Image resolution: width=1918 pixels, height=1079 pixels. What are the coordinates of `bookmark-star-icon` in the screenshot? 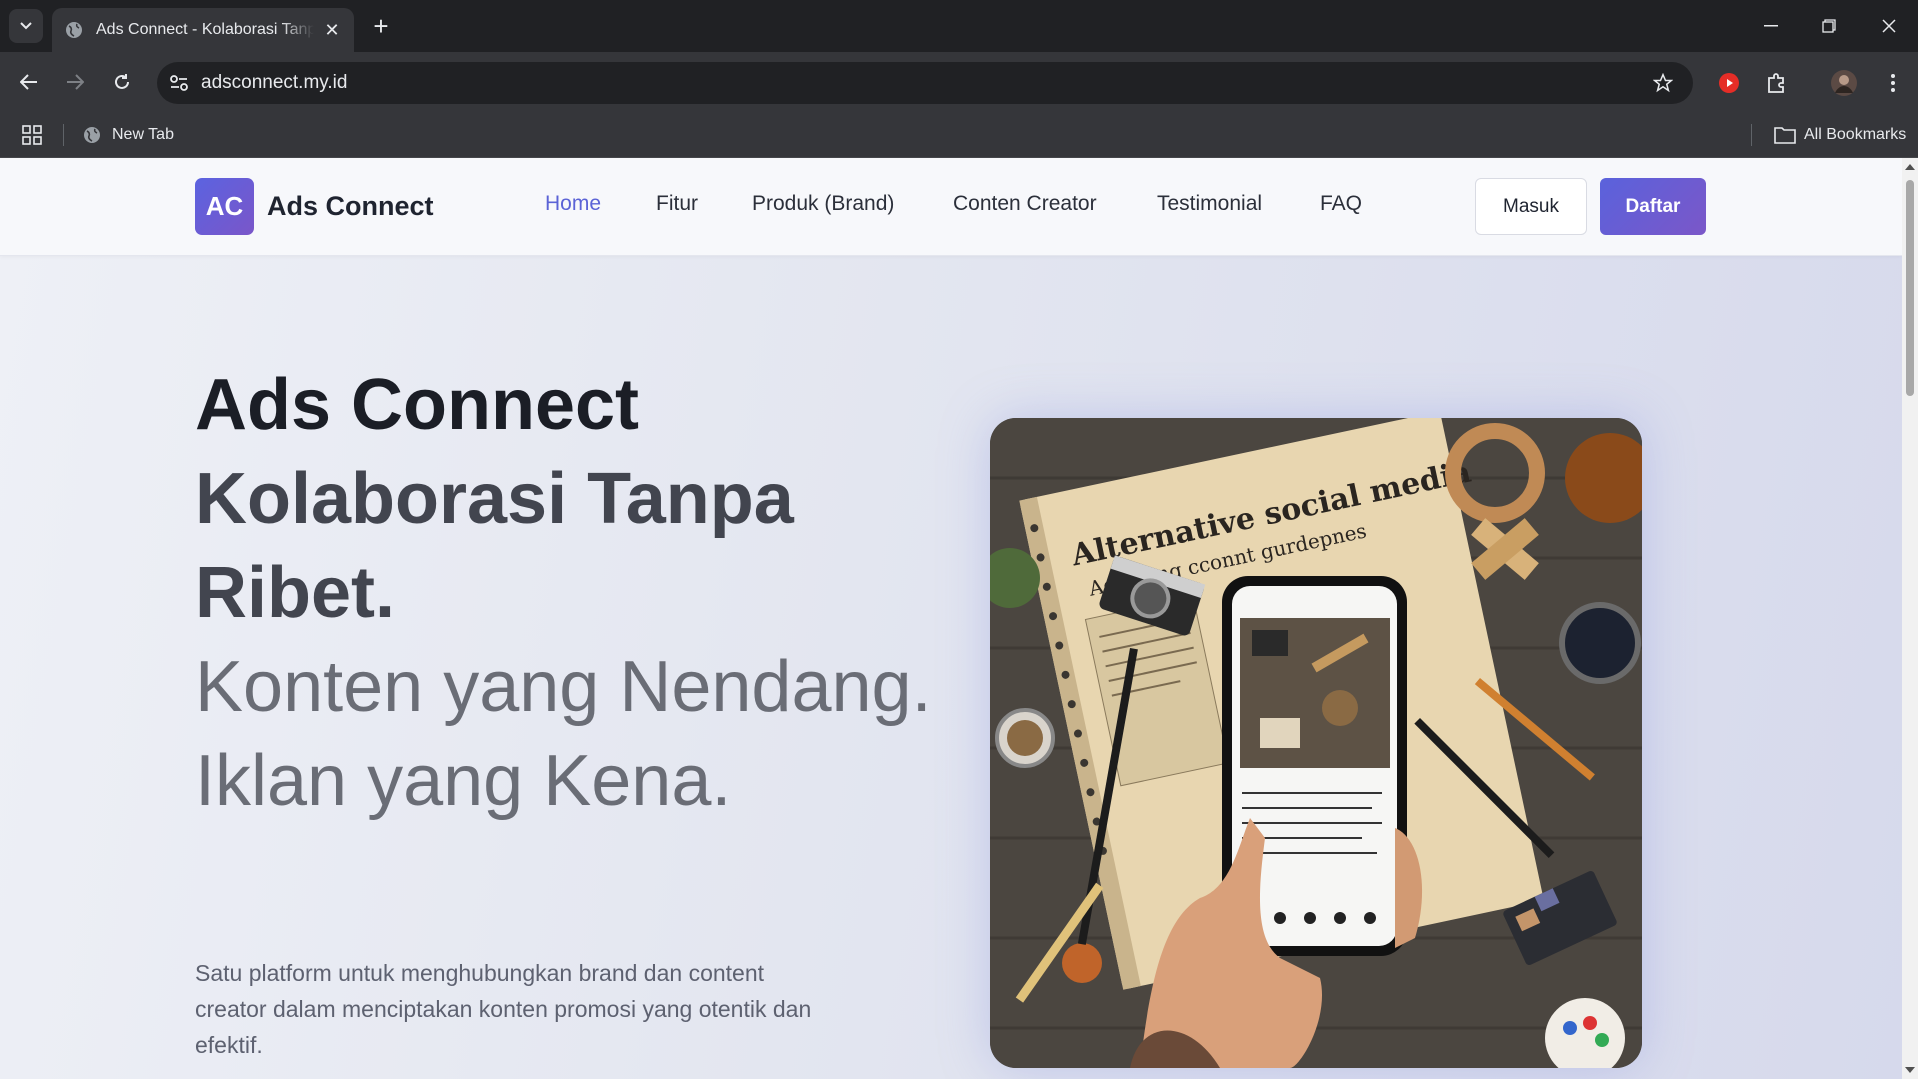 It's located at (1663, 83).